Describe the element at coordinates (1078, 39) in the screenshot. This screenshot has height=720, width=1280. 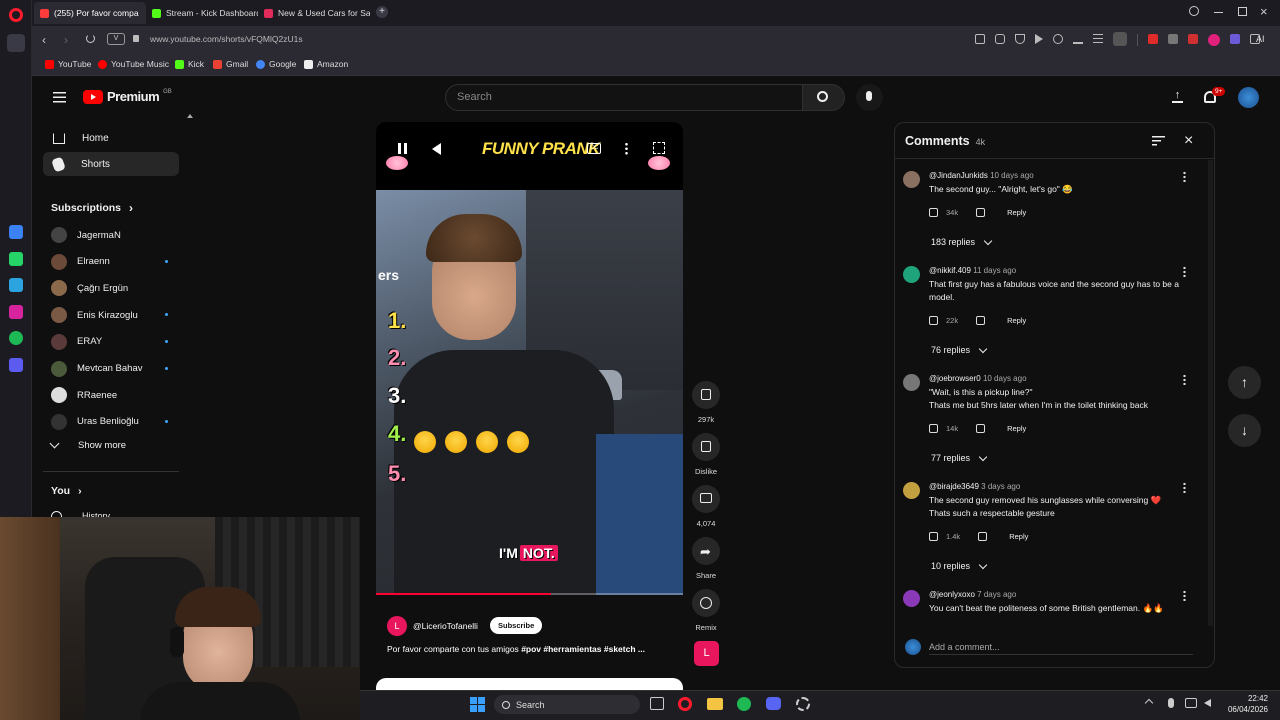
I see `download-icon` at that location.